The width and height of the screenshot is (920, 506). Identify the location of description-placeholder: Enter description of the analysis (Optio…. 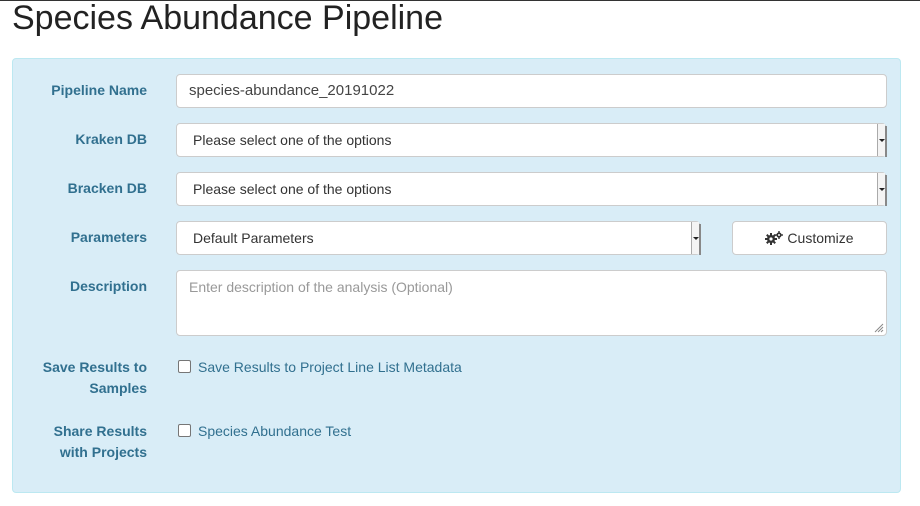
(321, 287).